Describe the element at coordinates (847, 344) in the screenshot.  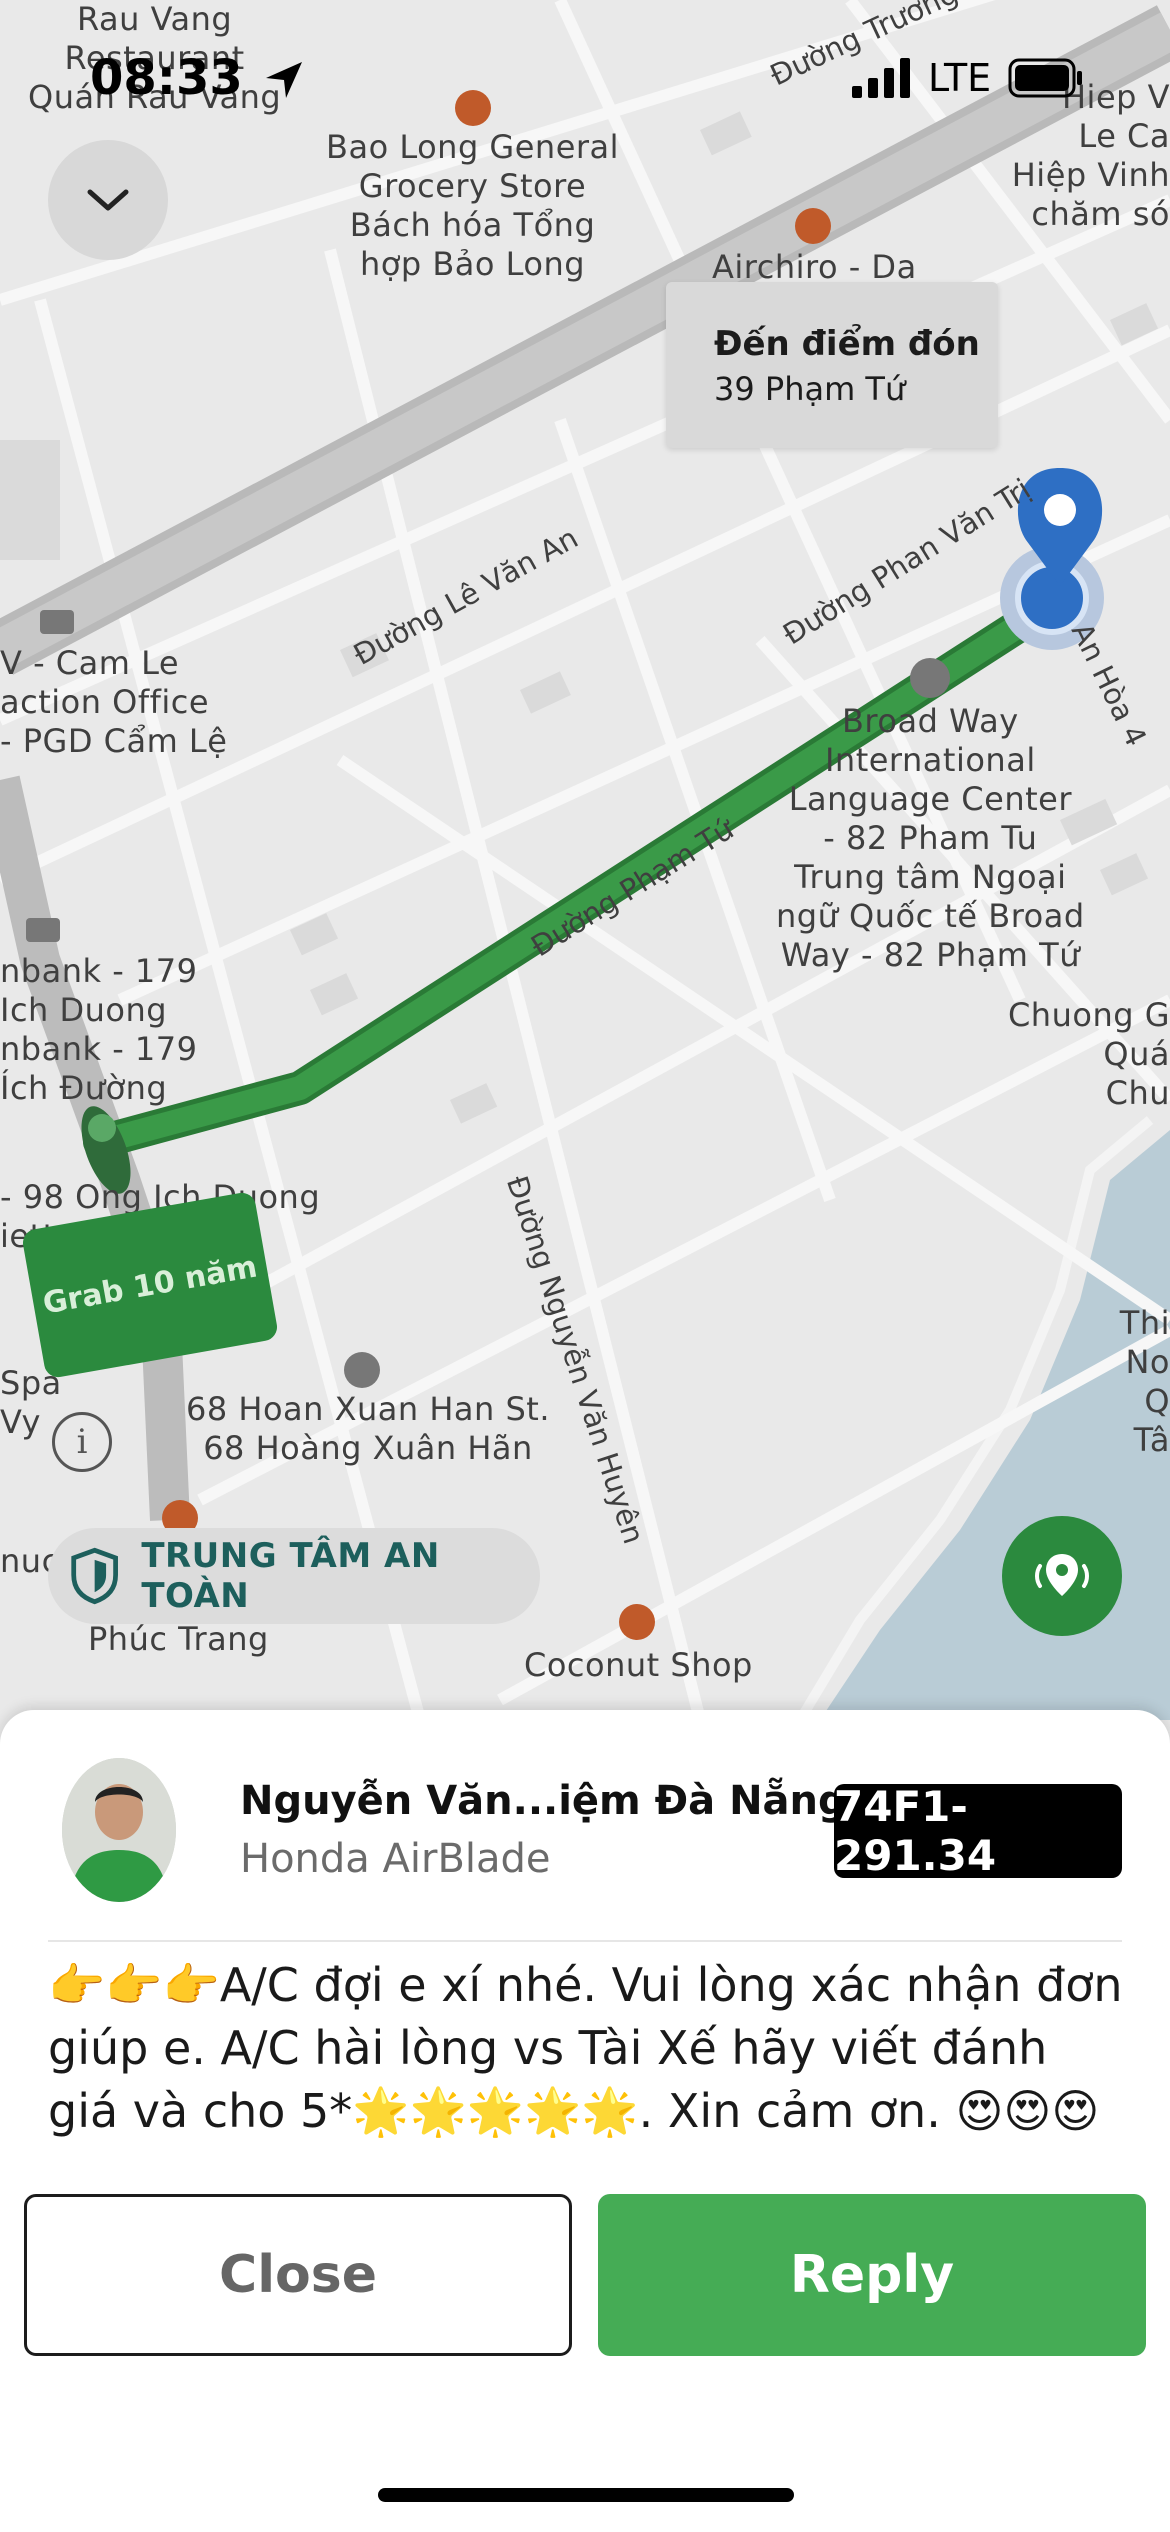
I see `pickup-title: Đến điểm đón` at that location.